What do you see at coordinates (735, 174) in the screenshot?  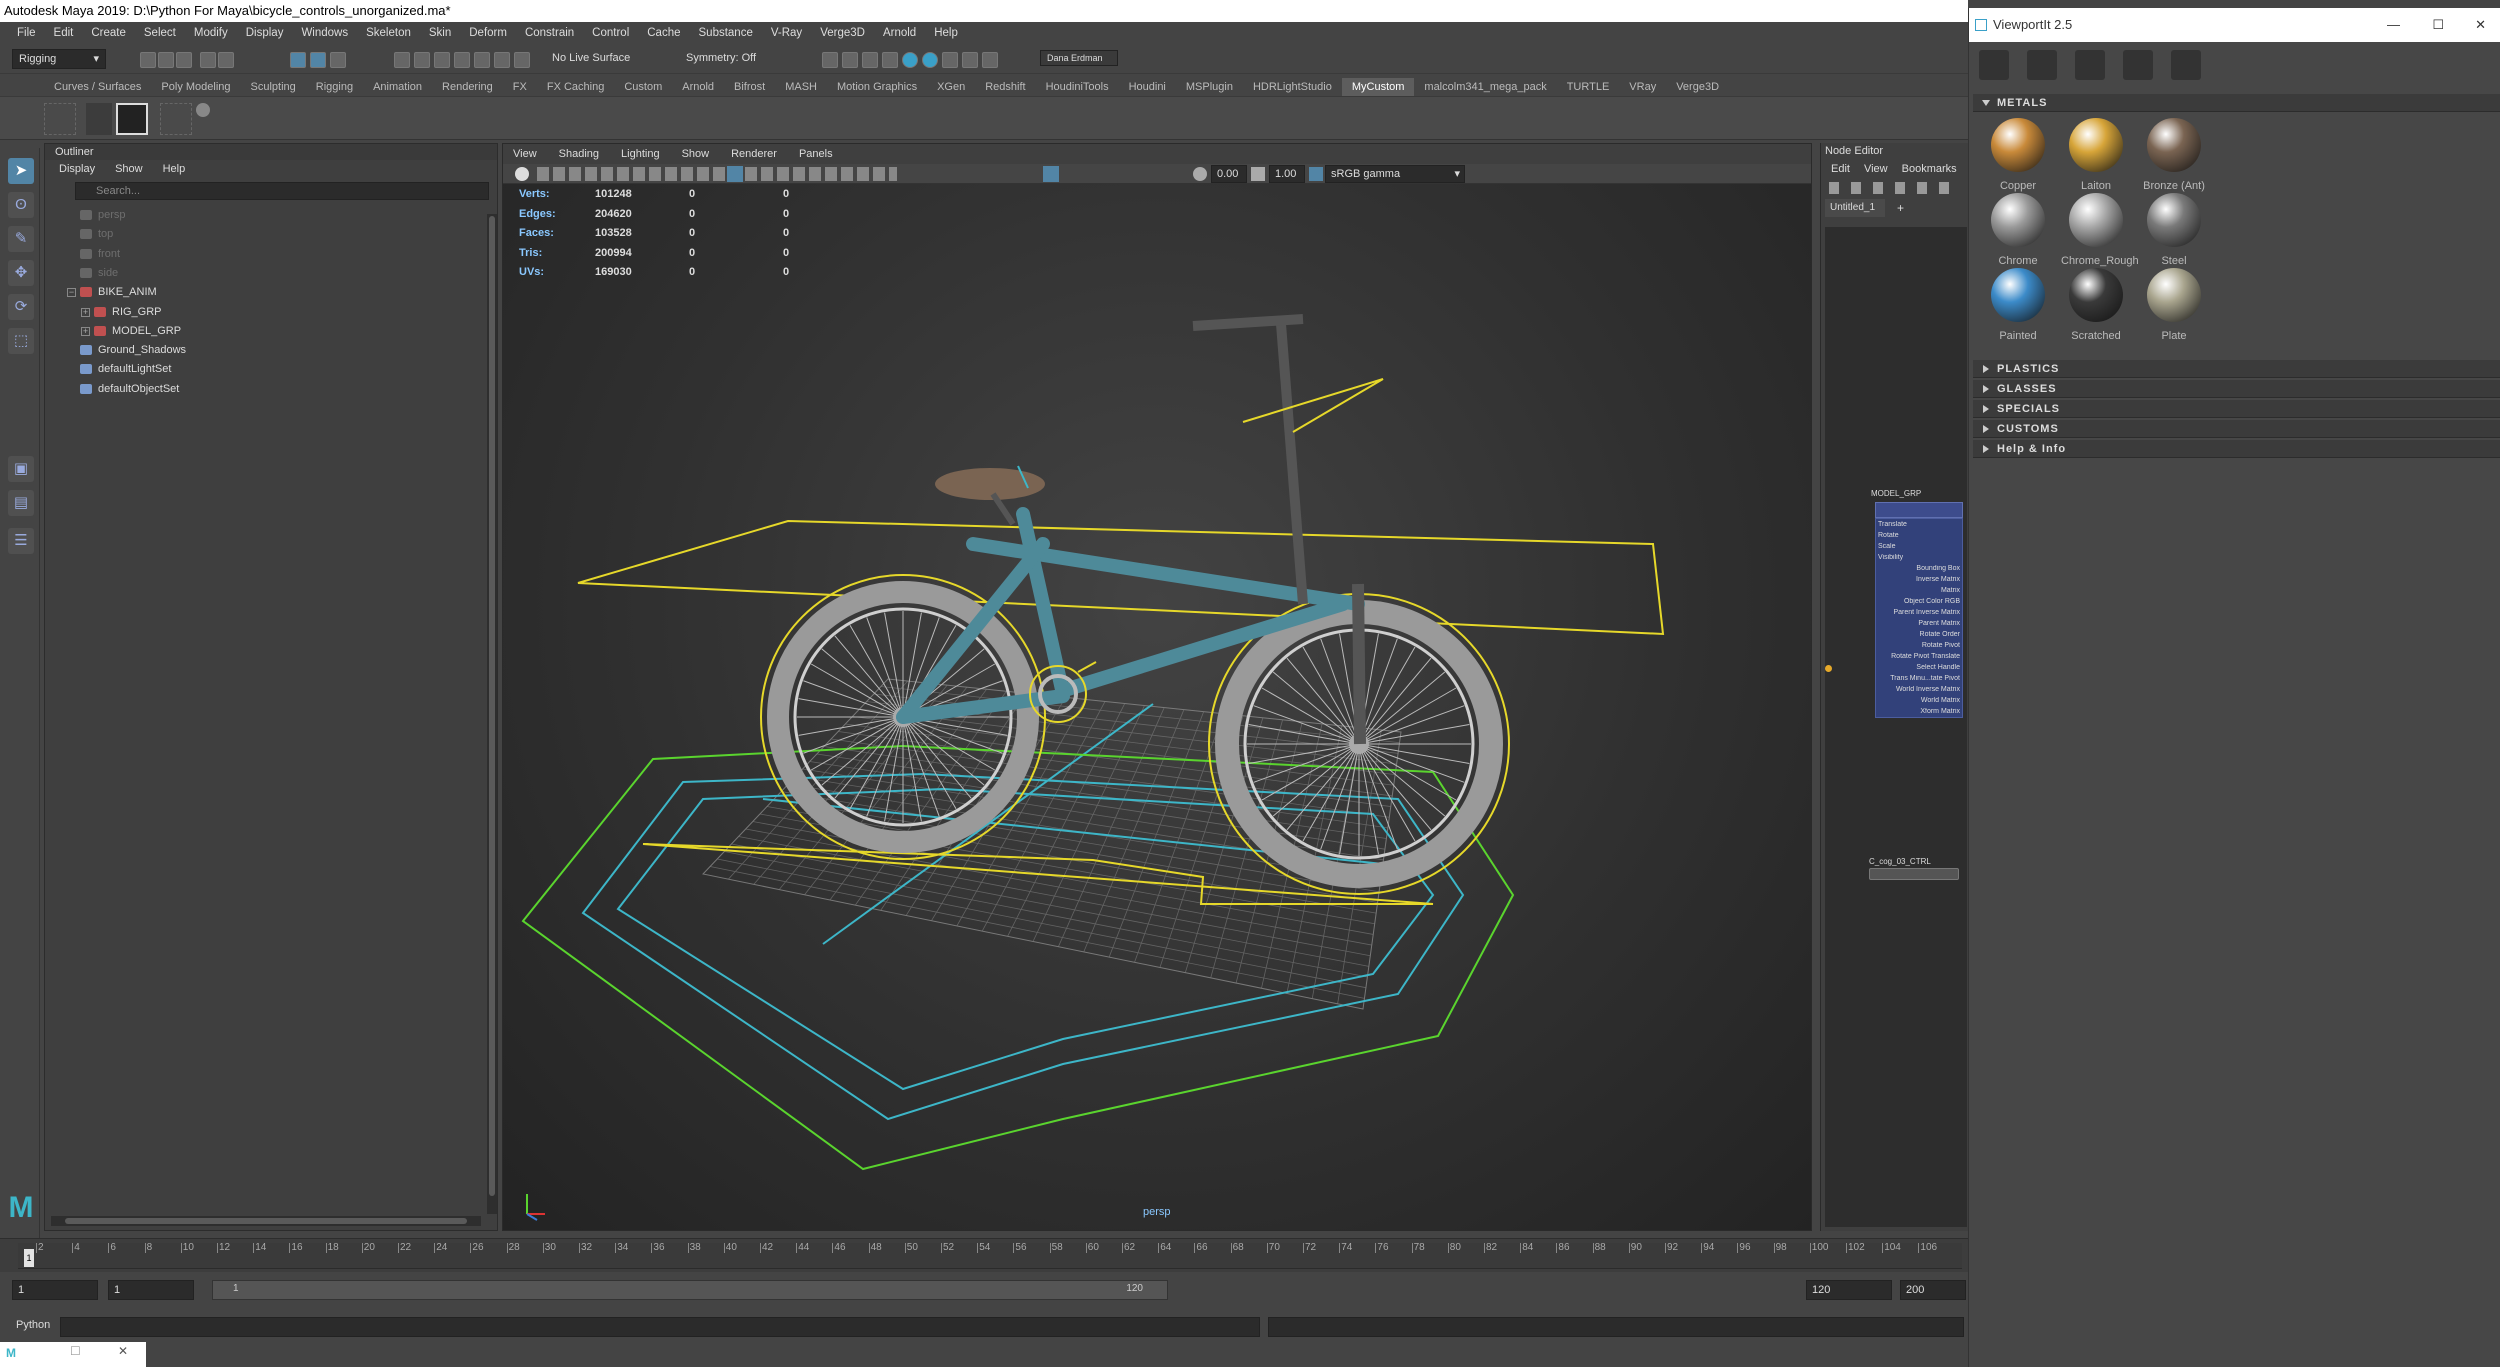 I see `wireframe-on-shaded-icon` at bounding box center [735, 174].